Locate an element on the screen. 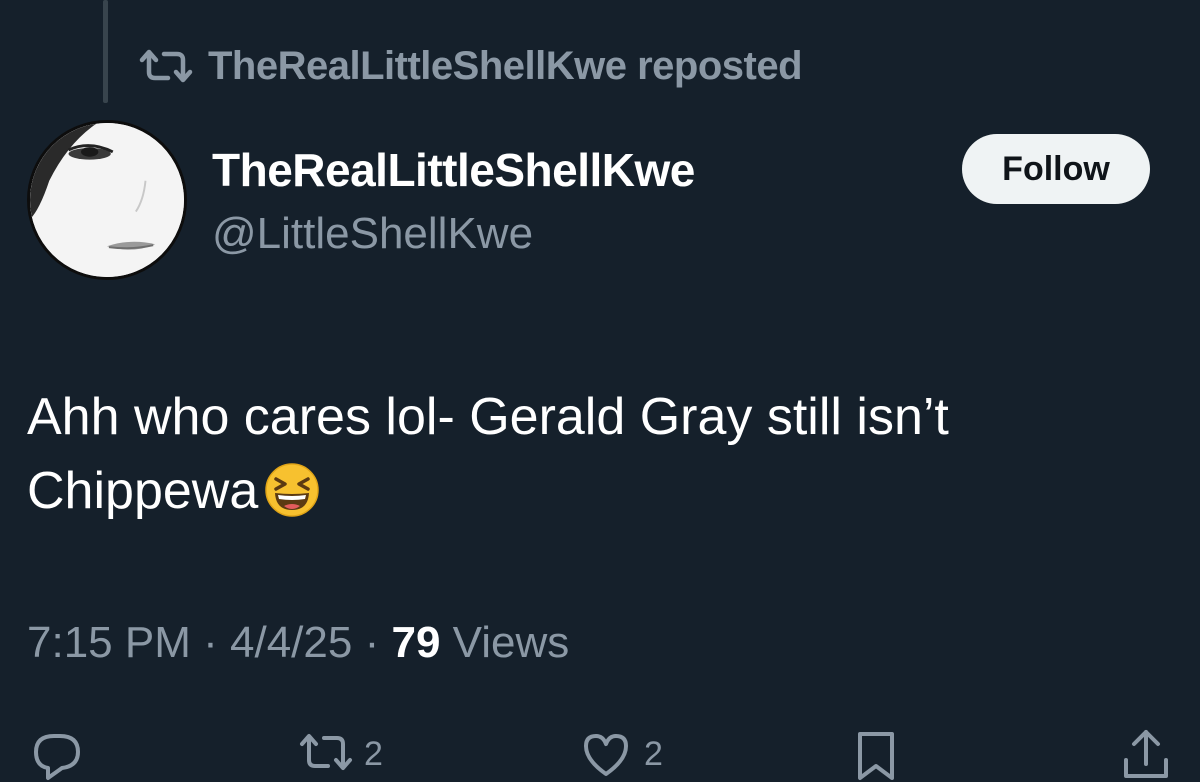 This screenshot has width=1200, height=782. author-handle: @LittleShellKwe is located at coordinates (372, 234).